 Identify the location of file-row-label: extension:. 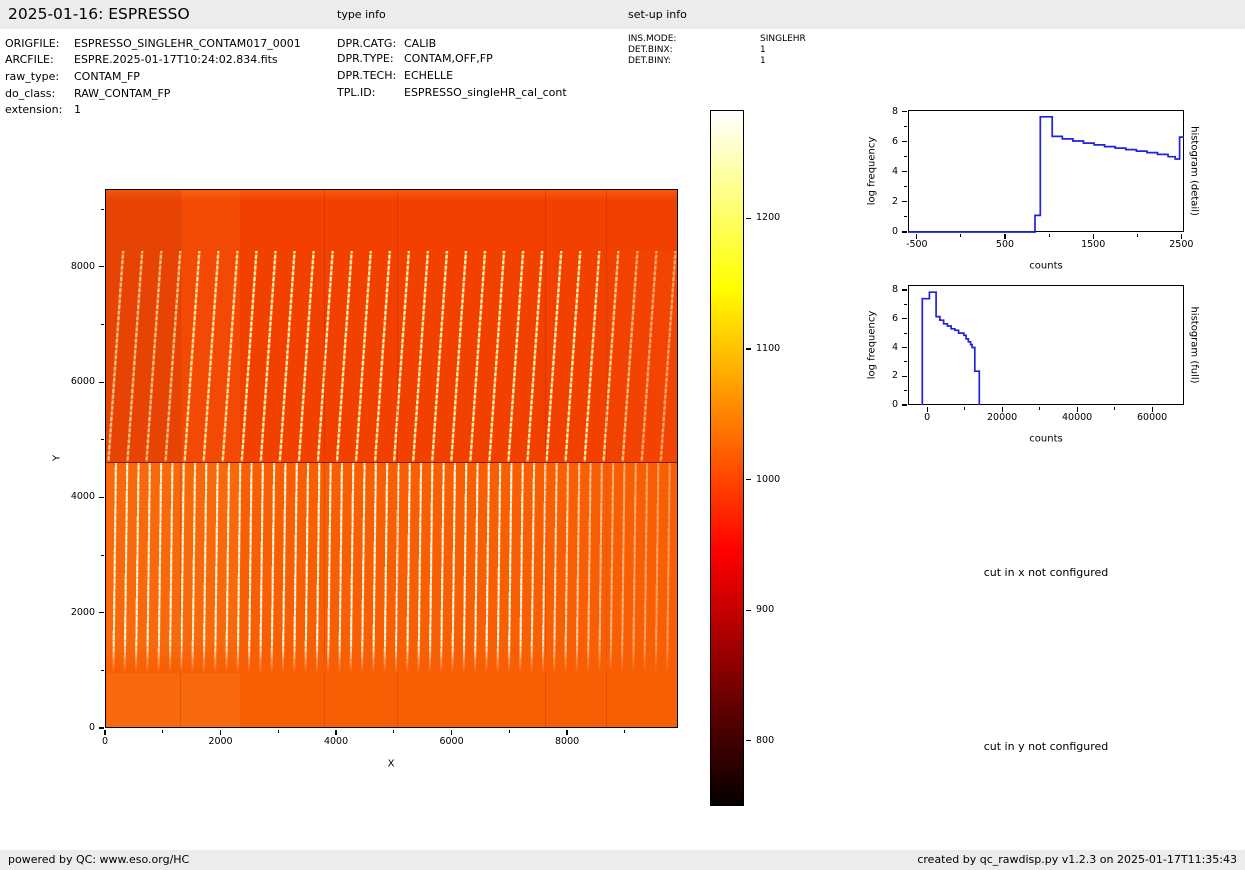
(34, 109).